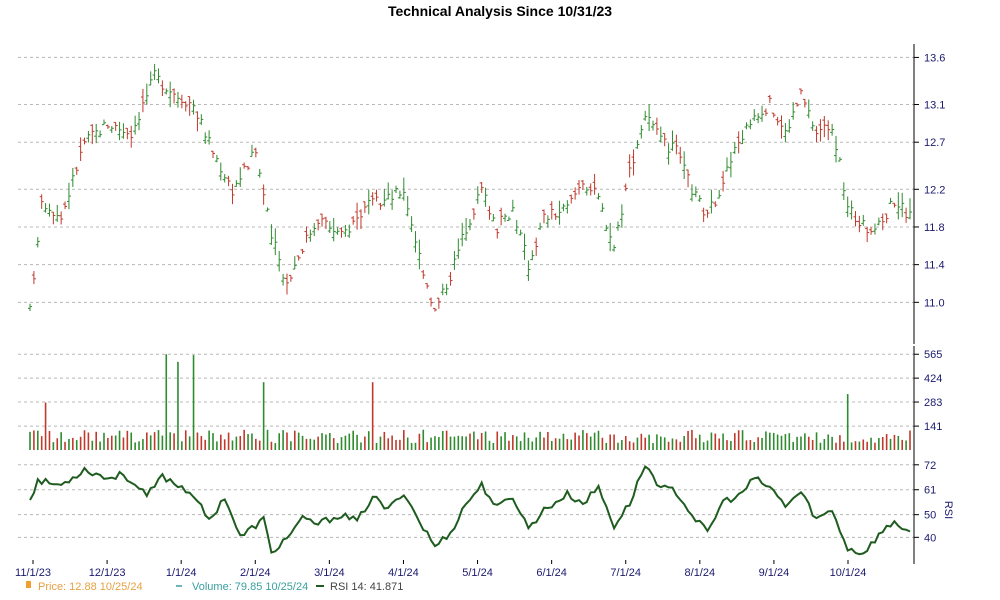 This screenshot has width=1000, height=600. Describe the element at coordinates (848, 573) in the screenshot. I see `x-tick-label: 10/1/24` at that location.